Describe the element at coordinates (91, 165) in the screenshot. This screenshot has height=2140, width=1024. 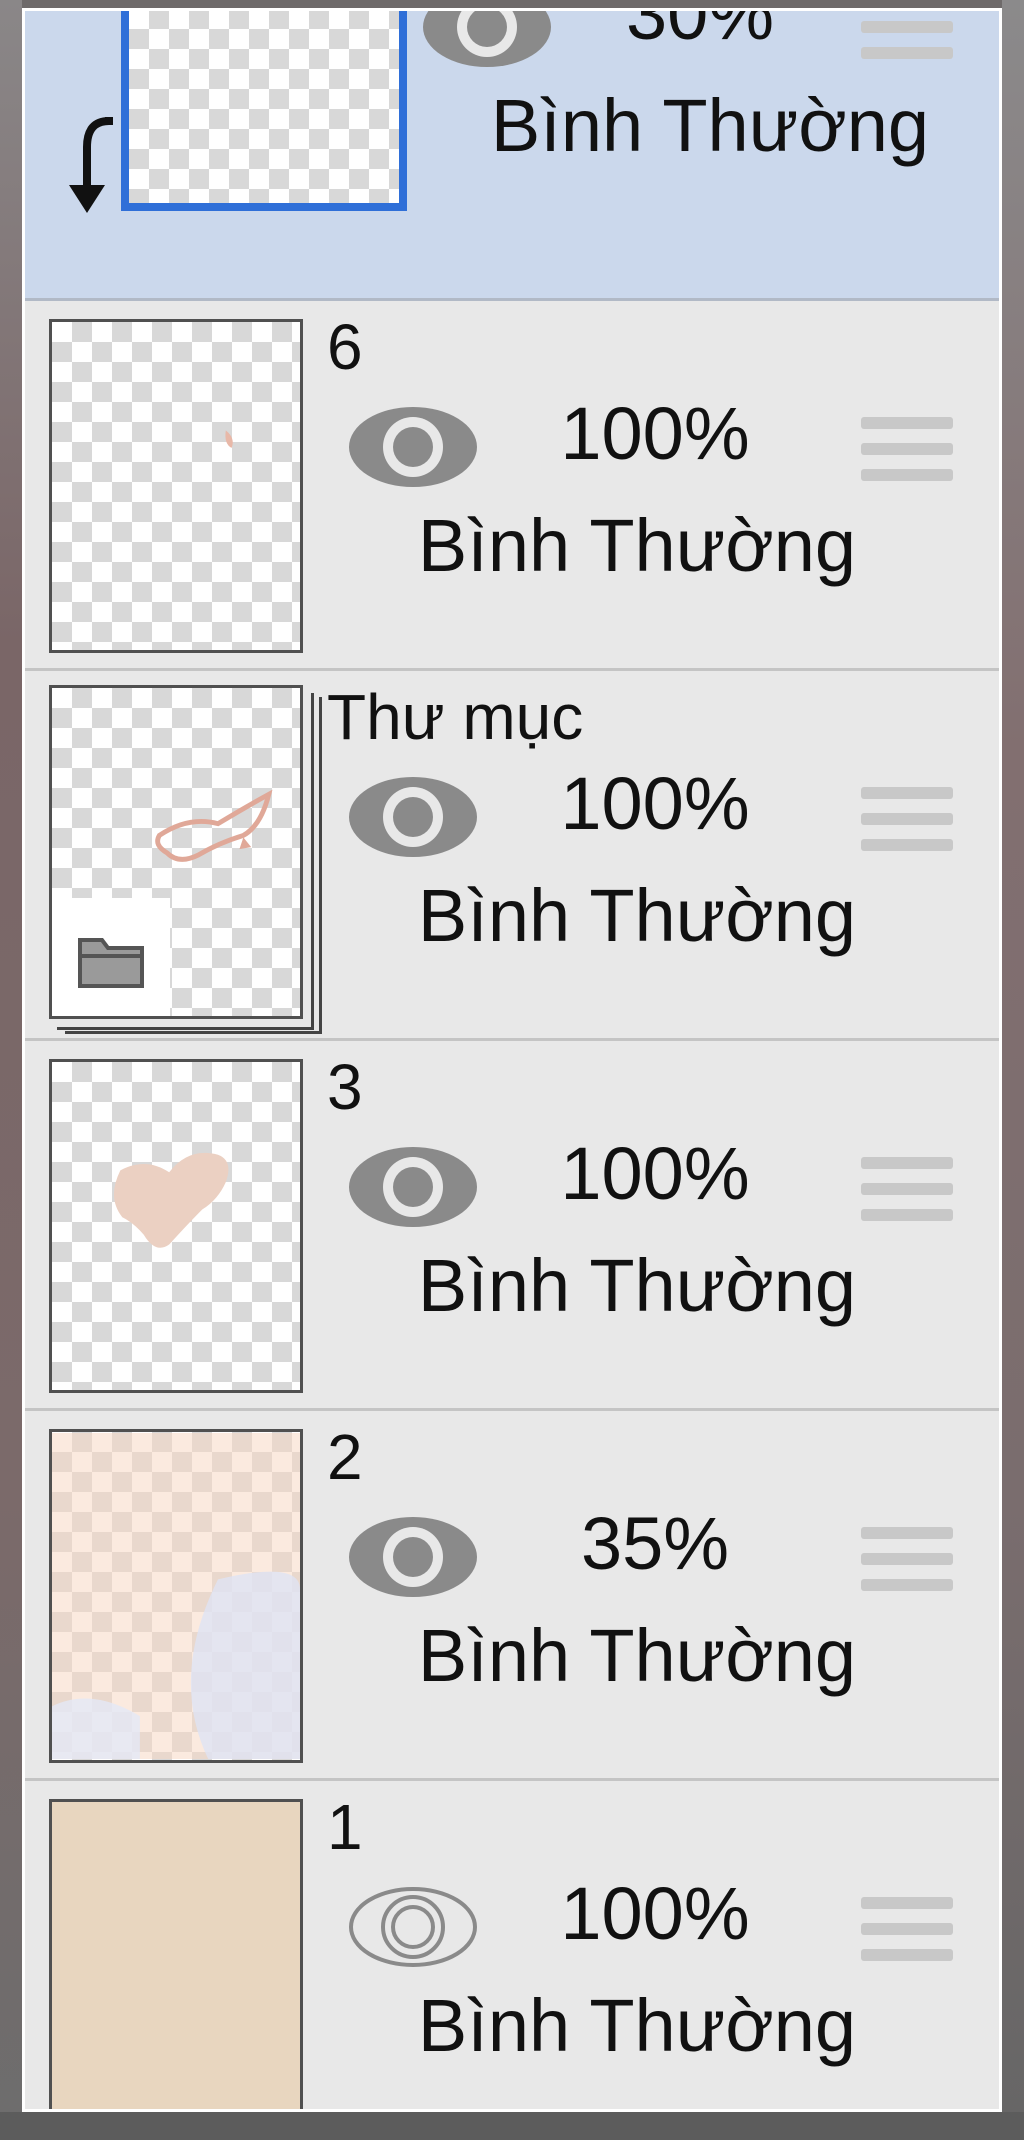
I see `clipping-arrow-icon` at that location.